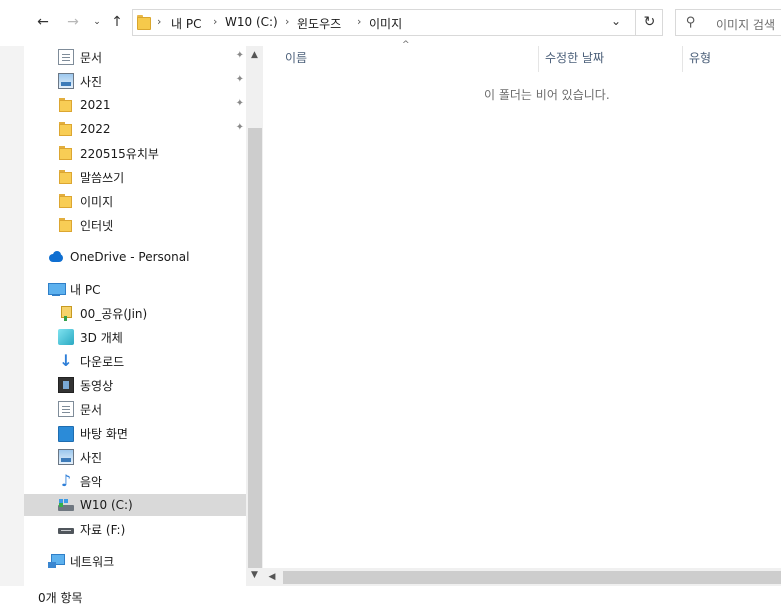 The height and width of the screenshot is (606, 781). Describe the element at coordinates (254, 55) in the screenshot. I see `scroll-up-arrow-icon: ▲` at that location.